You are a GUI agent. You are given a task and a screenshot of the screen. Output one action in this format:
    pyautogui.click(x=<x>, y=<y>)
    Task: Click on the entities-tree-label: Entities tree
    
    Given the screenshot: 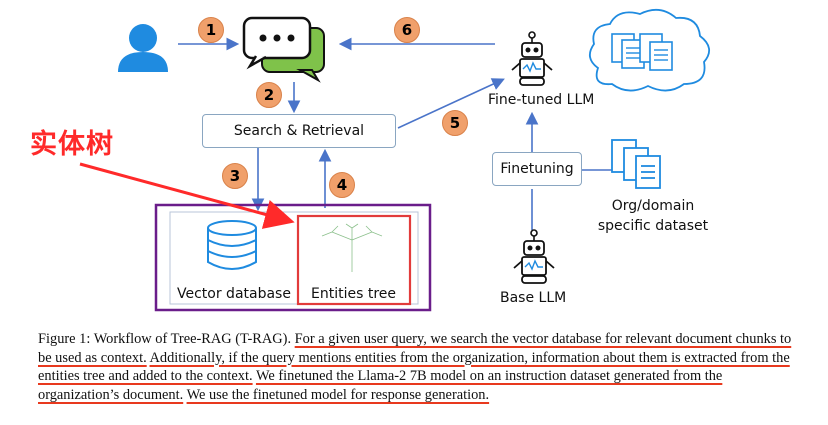 What is the action you would take?
    pyautogui.click(x=353, y=294)
    